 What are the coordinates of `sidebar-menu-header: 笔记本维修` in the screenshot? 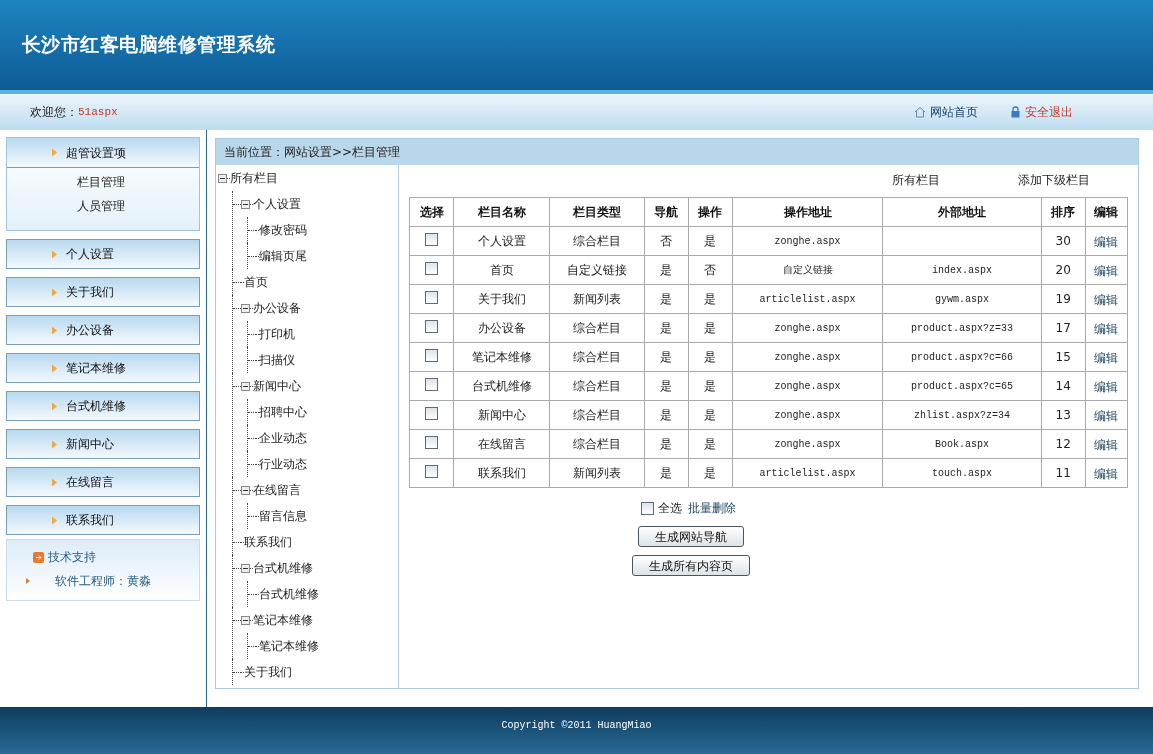 It's located at (103, 368).